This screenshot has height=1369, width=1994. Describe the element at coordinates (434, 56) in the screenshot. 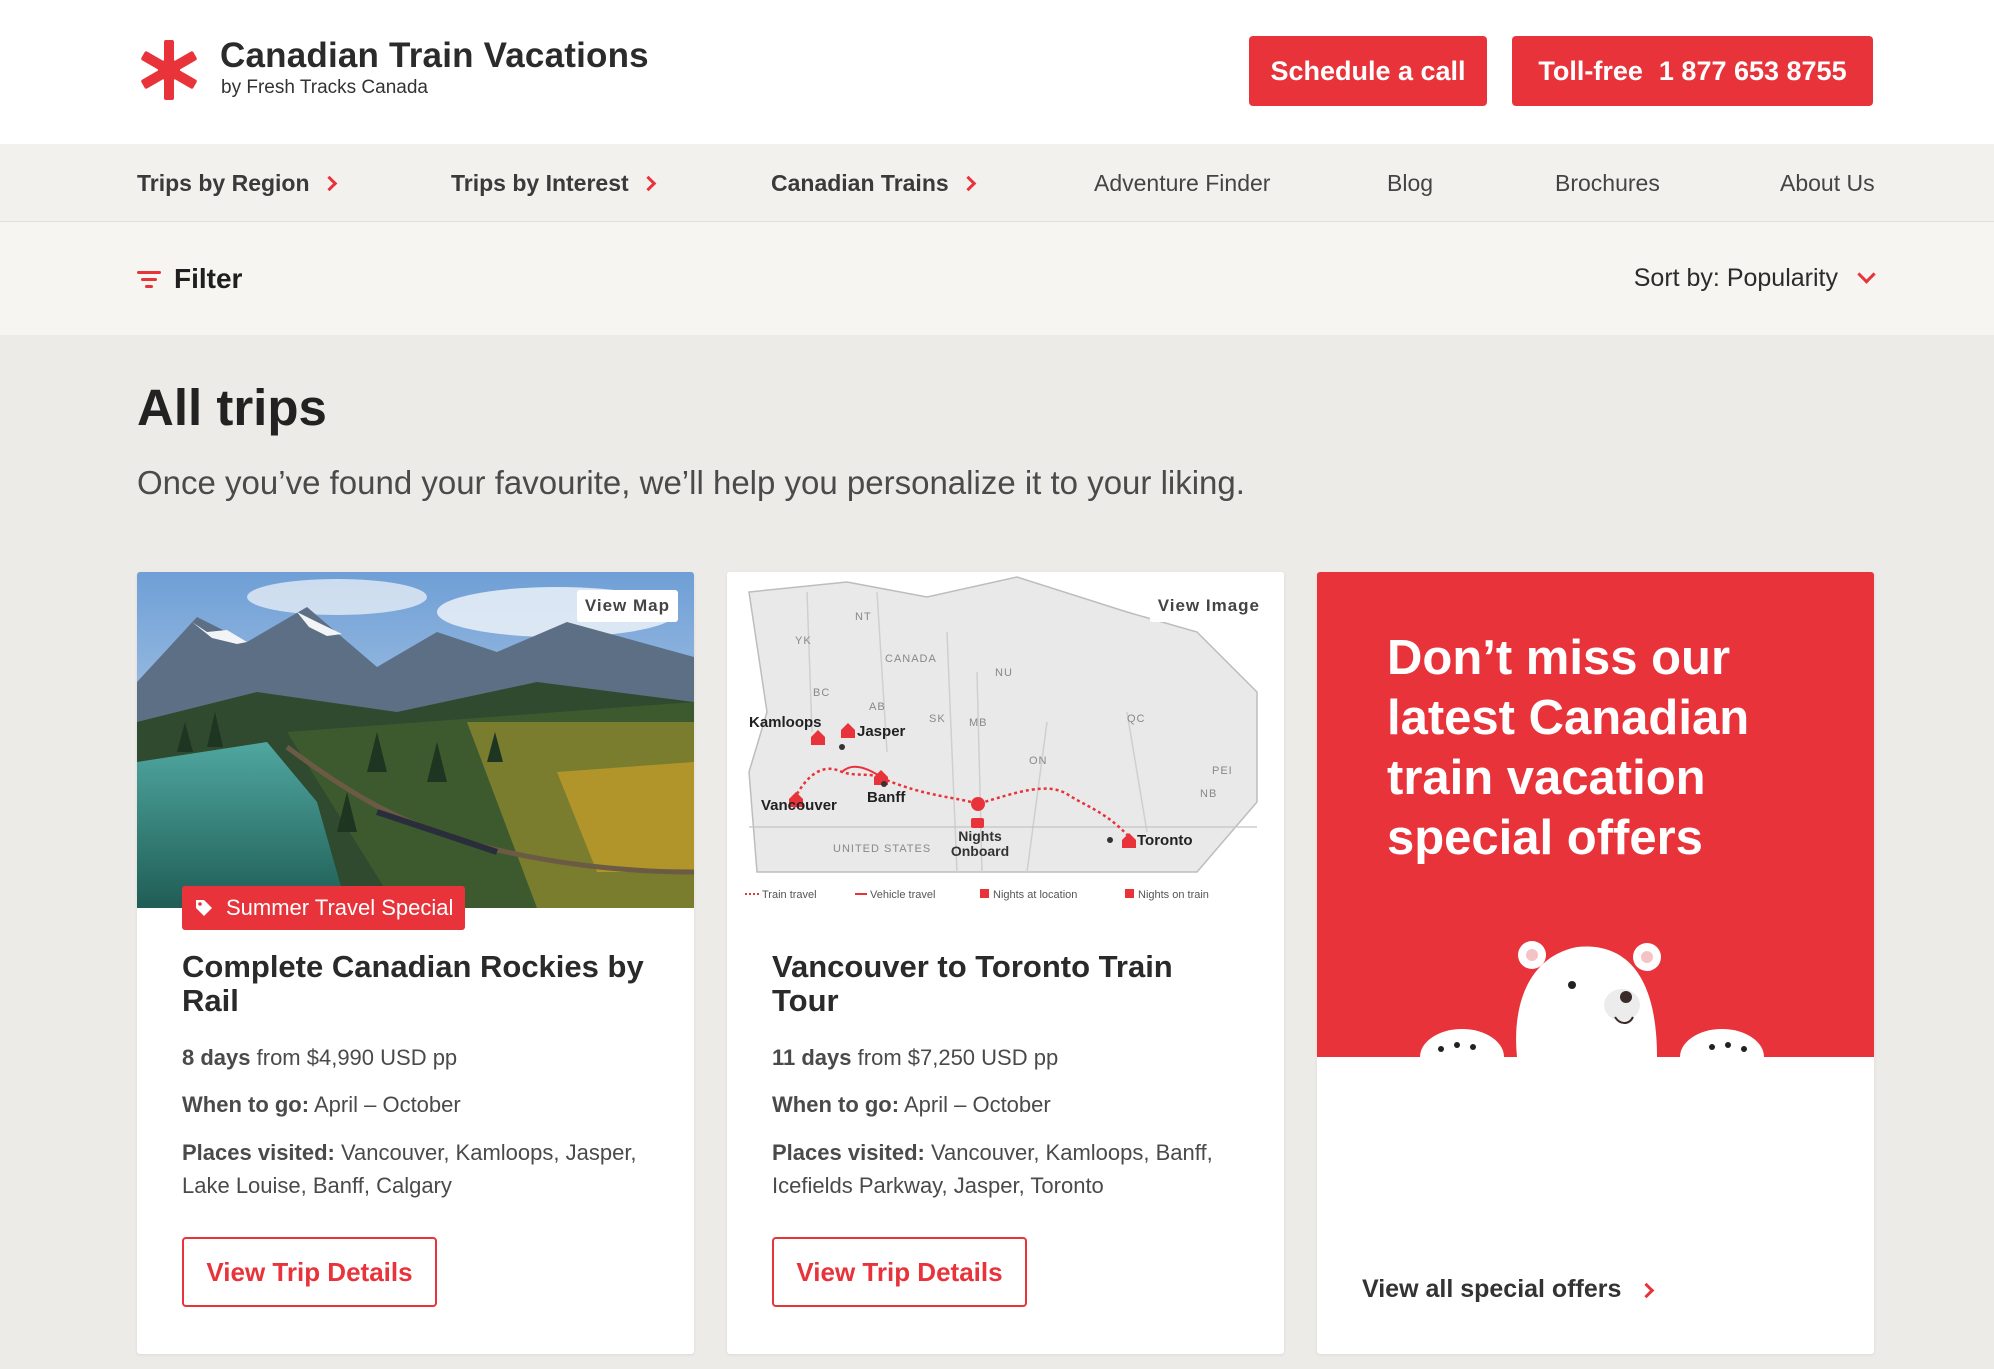

I see `brand-title: Canadian Train Vacations` at that location.